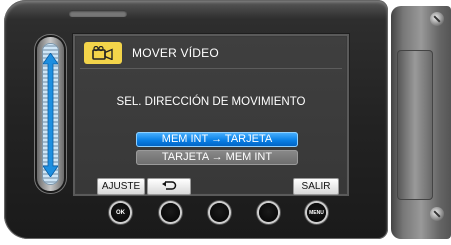 The height and width of the screenshot is (245, 451). What do you see at coordinates (121, 186) in the screenshot?
I see `adjust-softkey: AJUSTE` at bounding box center [121, 186].